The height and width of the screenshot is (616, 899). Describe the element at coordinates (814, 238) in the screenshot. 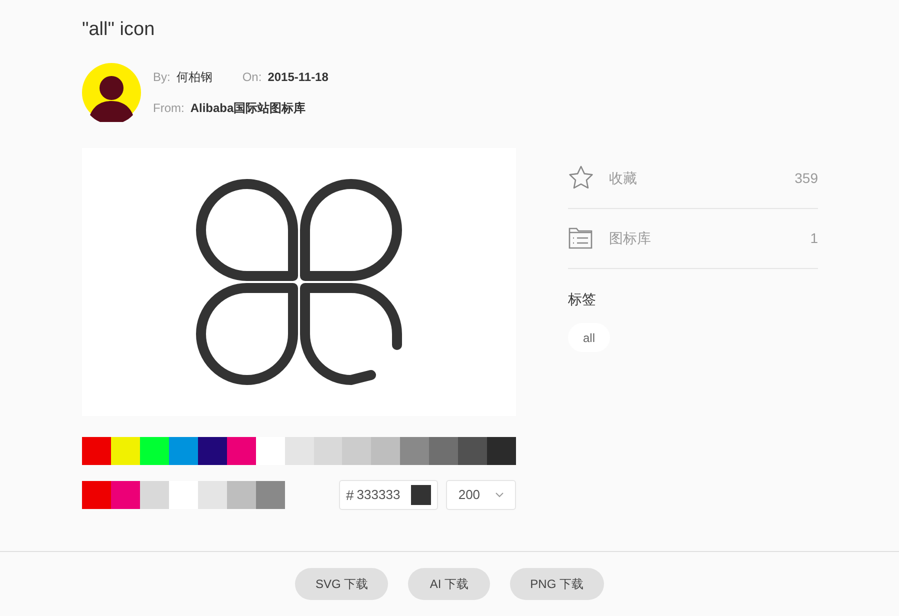

I see `stat-count: 1` at that location.